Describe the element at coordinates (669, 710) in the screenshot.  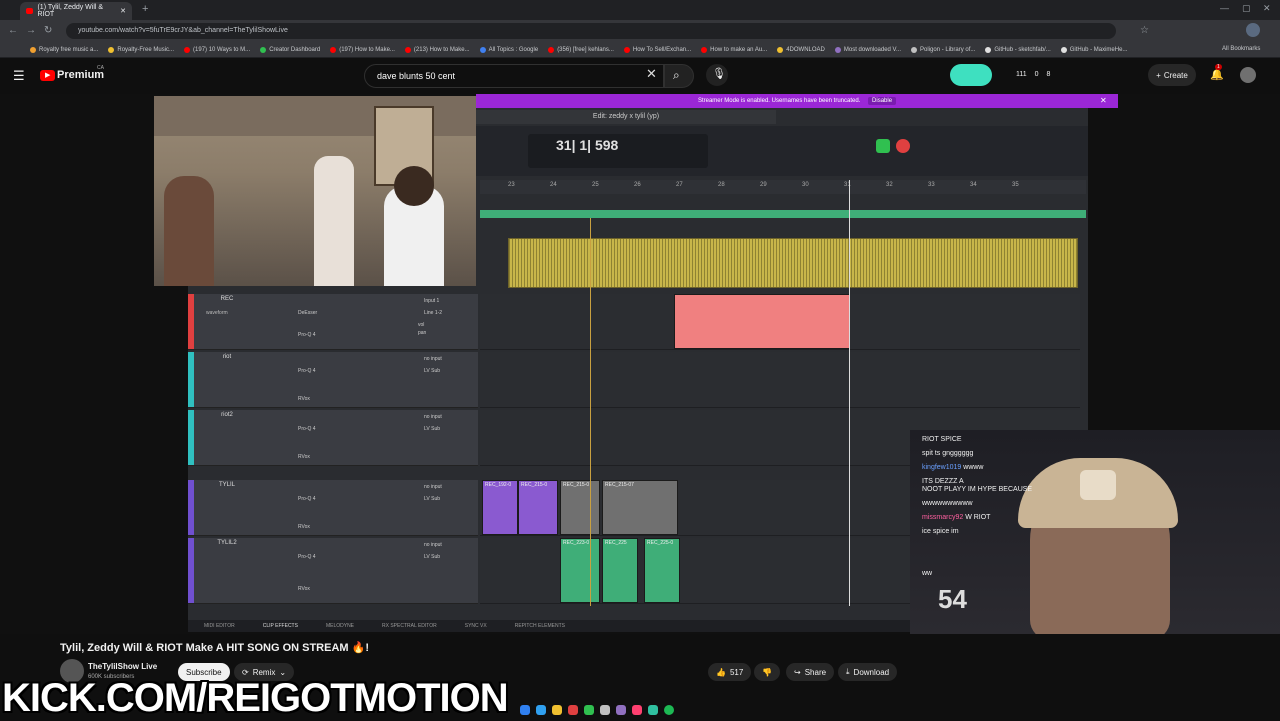
I see `spotify-icon` at that location.